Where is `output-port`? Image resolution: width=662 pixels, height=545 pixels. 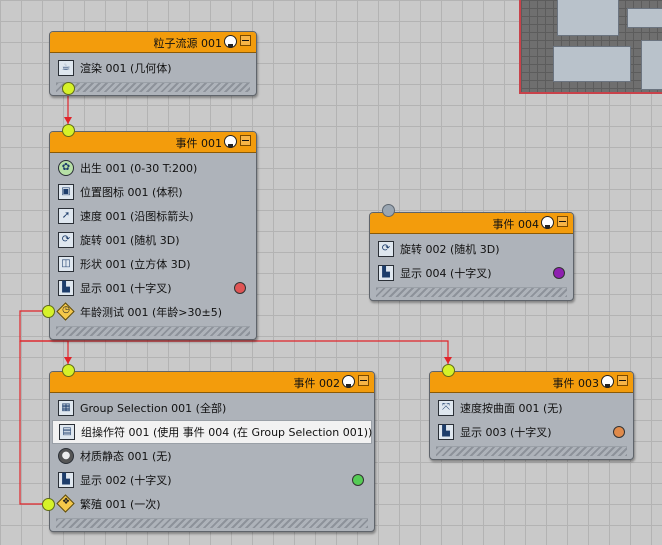 output-port is located at coordinates (68, 88).